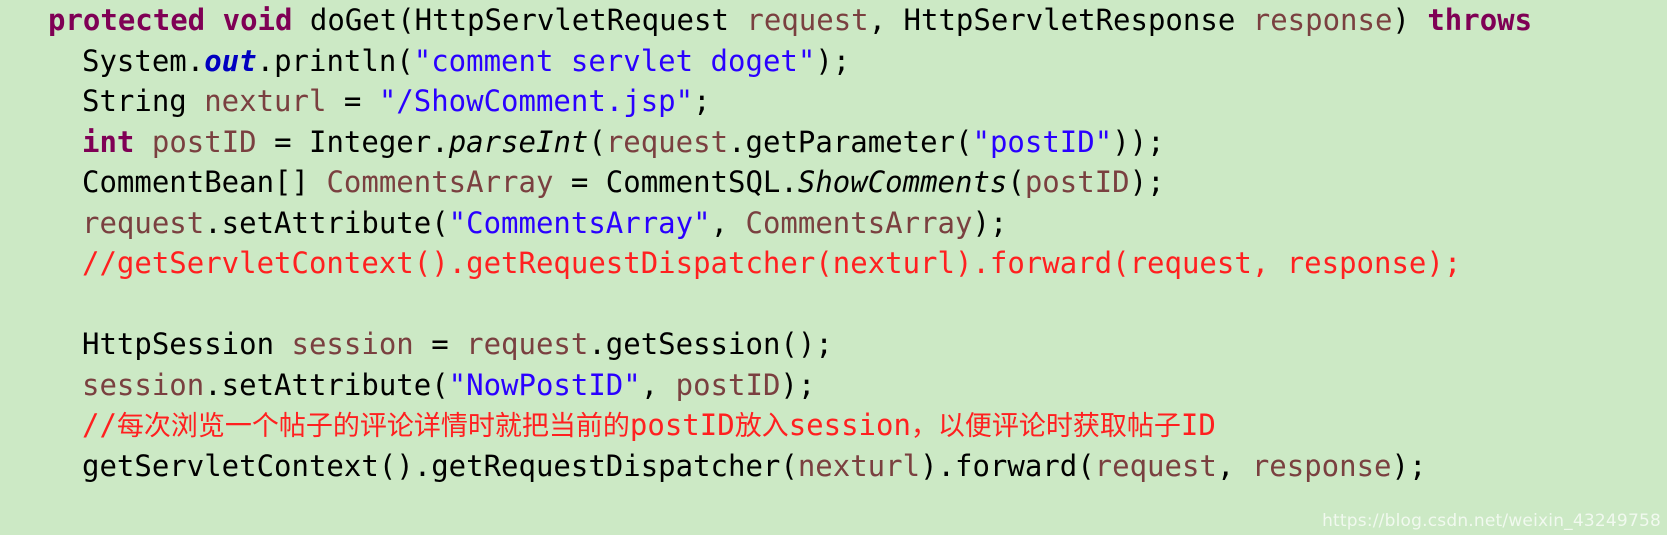  Describe the element at coordinates (833, 101) in the screenshot. I see `code-line: String nexturl = "/ShowComment.jsp";` at that location.